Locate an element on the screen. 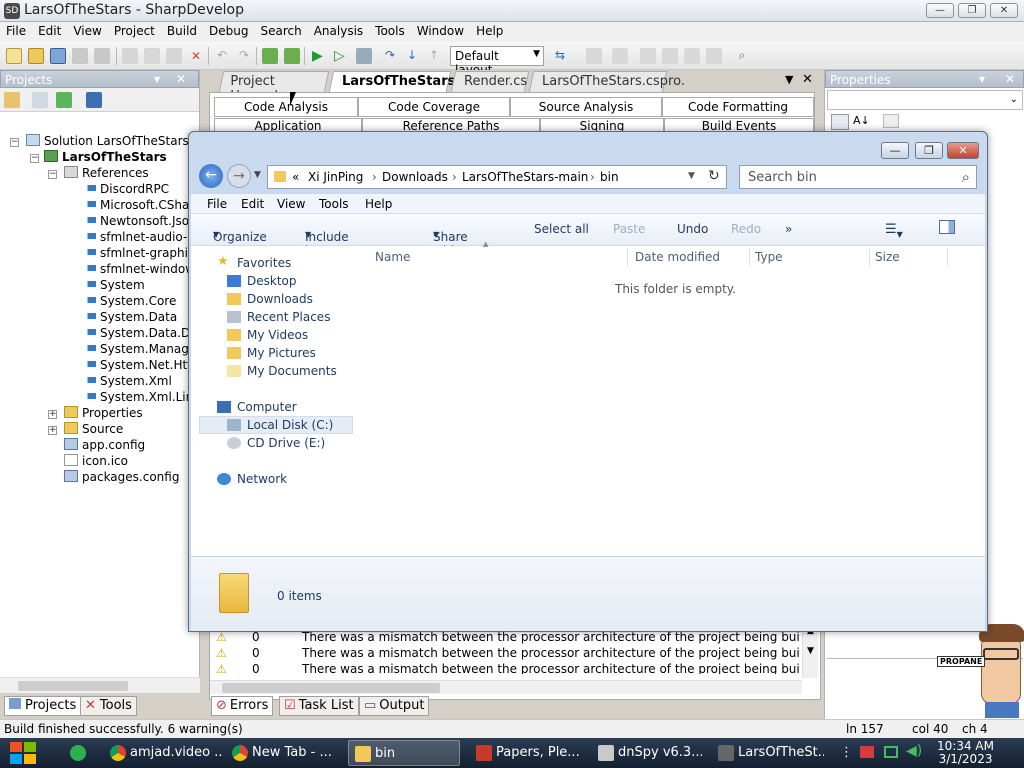 The width and height of the screenshot is (1024, 768). find-icon: ⌕ is located at coordinates (742, 56).